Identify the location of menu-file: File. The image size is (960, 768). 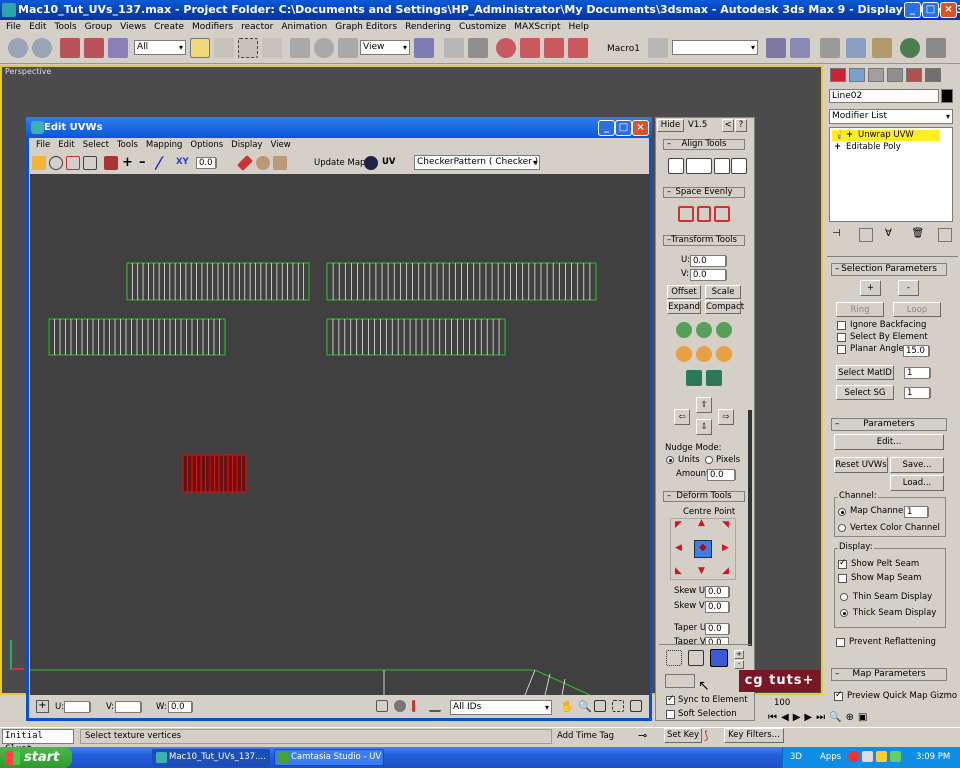
(13, 27).